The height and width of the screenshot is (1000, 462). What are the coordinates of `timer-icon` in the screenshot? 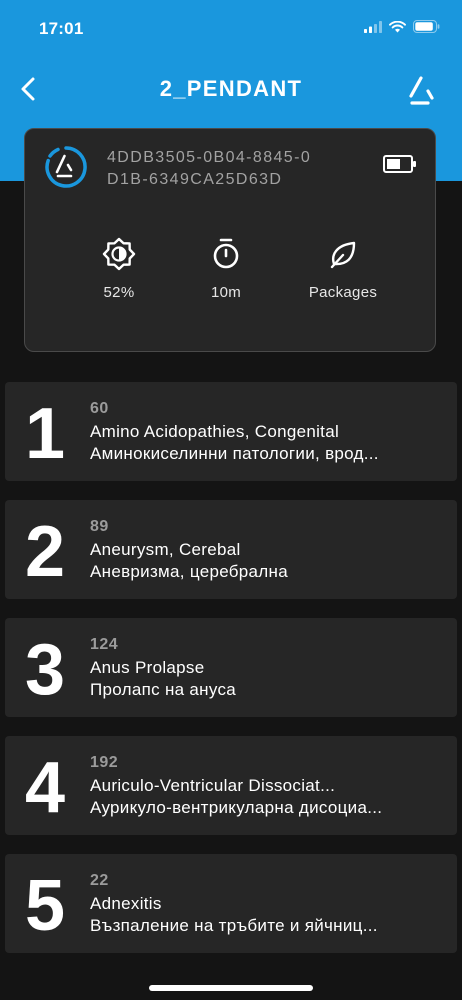 It's located at (226, 253).